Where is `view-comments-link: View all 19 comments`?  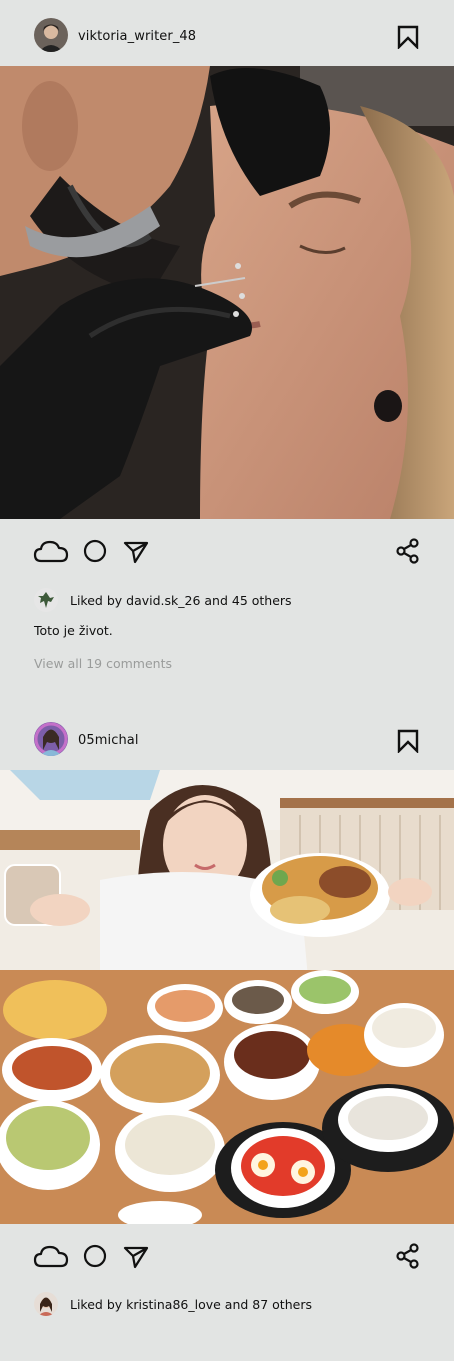
view-comments-link: View all 19 comments is located at coordinates (103, 663).